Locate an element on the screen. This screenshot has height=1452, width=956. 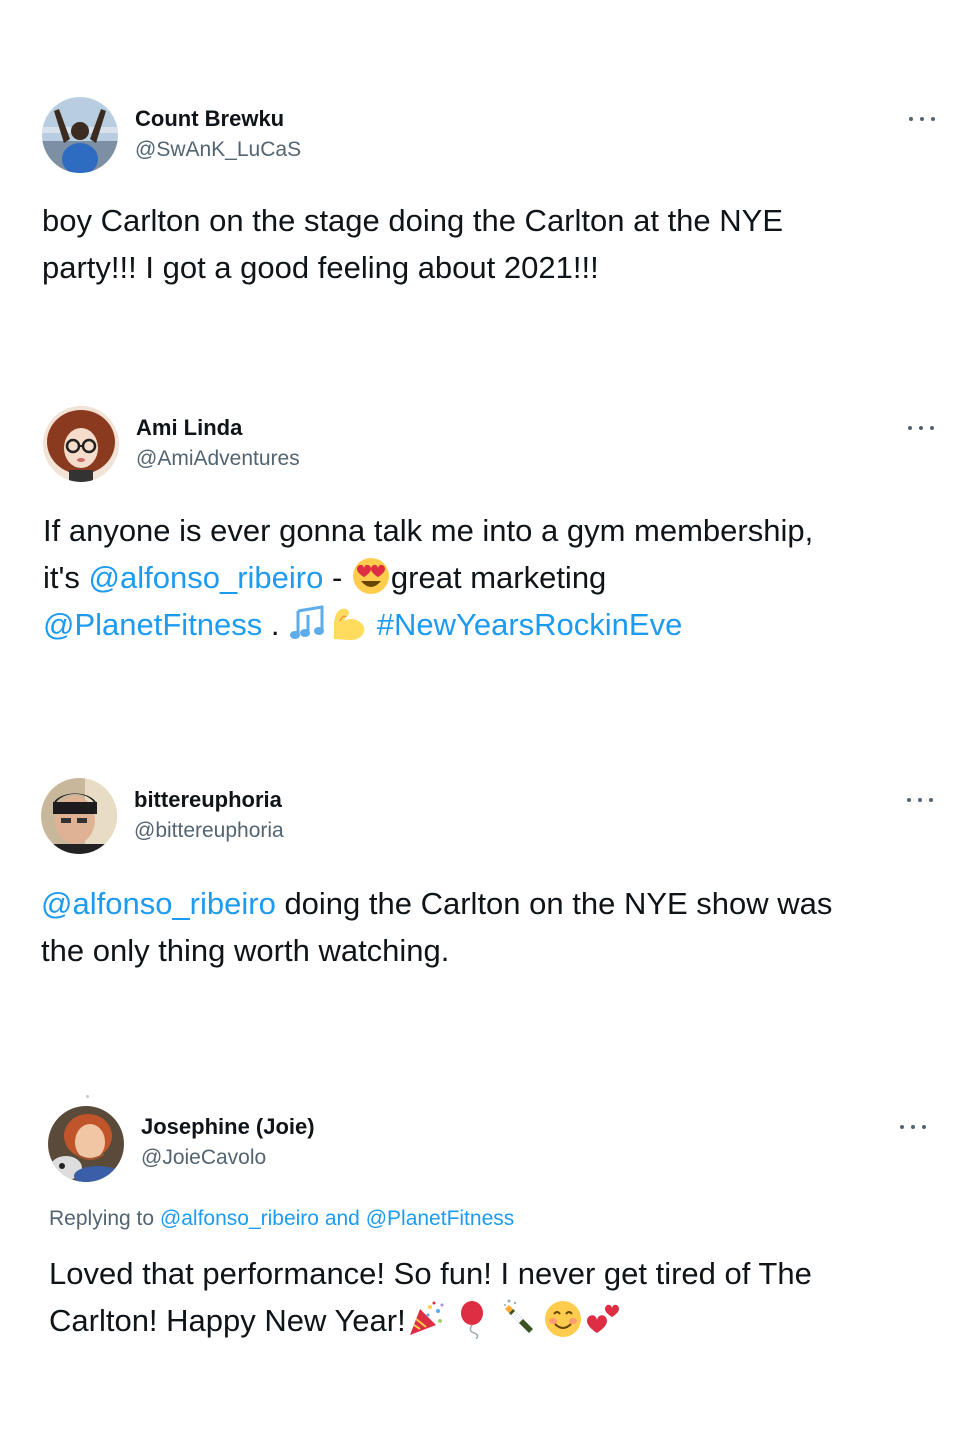
smiling-emoji is located at coordinates (563, 1319).